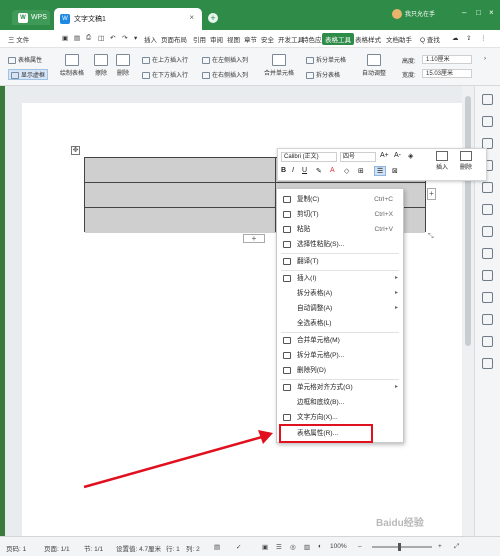 This screenshot has height=556, width=500. What do you see at coordinates (307, 547) in the screenshot?
I see `view-read-icon: ▥` at bounding box center [307, 547].